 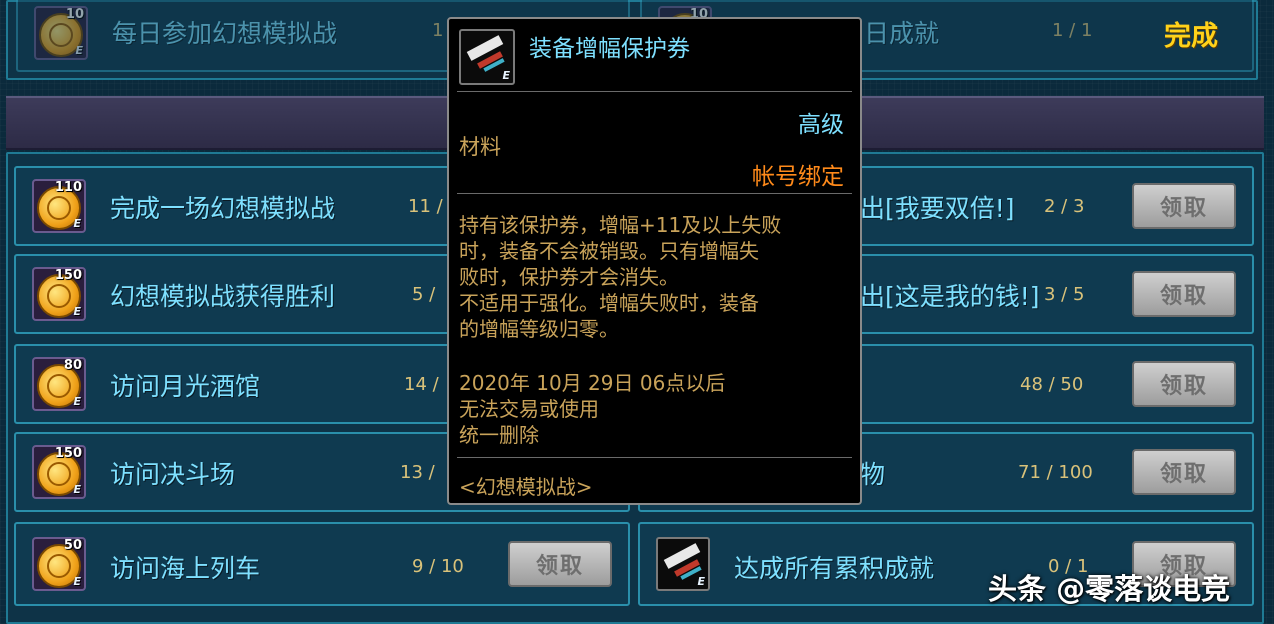 What do you see at coordinates (834, 568) in the screenshot?
I see `task-label: 达成所有累积成就` at bounding box center [834, 568].